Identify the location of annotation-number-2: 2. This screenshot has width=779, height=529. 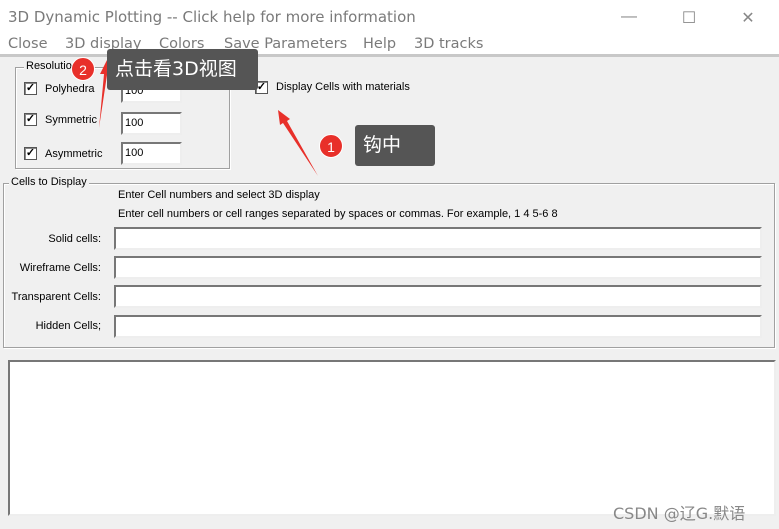
(83, 69).